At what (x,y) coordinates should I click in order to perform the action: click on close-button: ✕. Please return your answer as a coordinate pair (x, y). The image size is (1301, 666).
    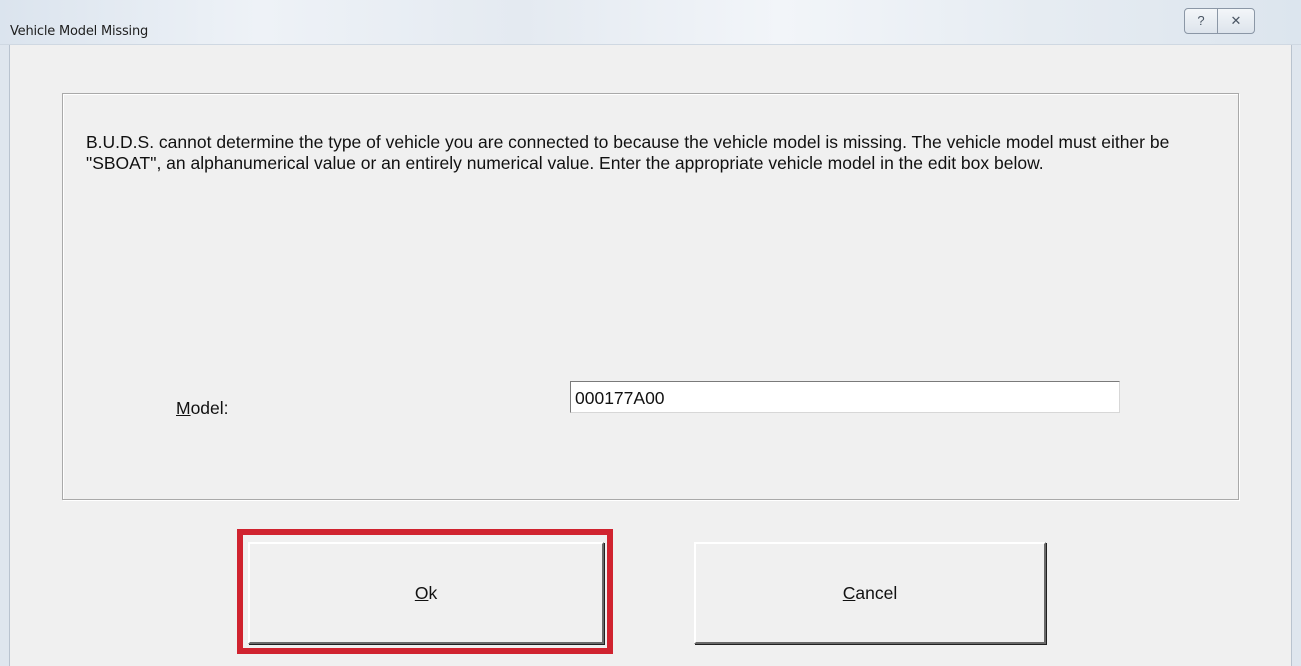
    Looking at the image, I should click on (1236, 21).